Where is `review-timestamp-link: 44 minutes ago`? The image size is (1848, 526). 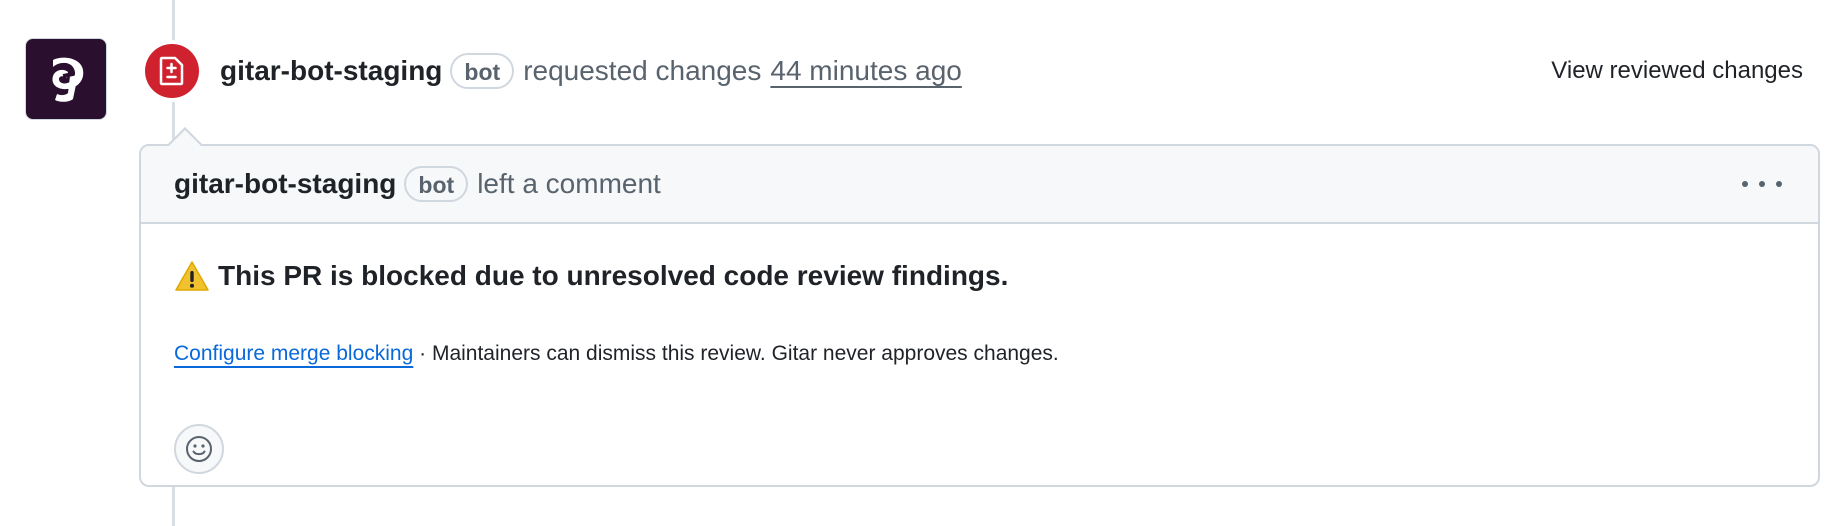
review-timestamp-link: 44 minutes ago is located at coordinates (865, 71).